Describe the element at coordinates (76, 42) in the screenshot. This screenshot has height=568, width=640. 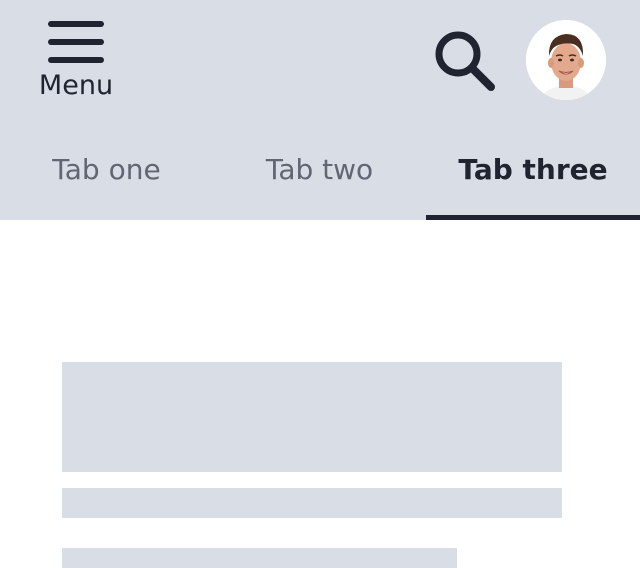
I see `hamburger-menu-icon` at that location.